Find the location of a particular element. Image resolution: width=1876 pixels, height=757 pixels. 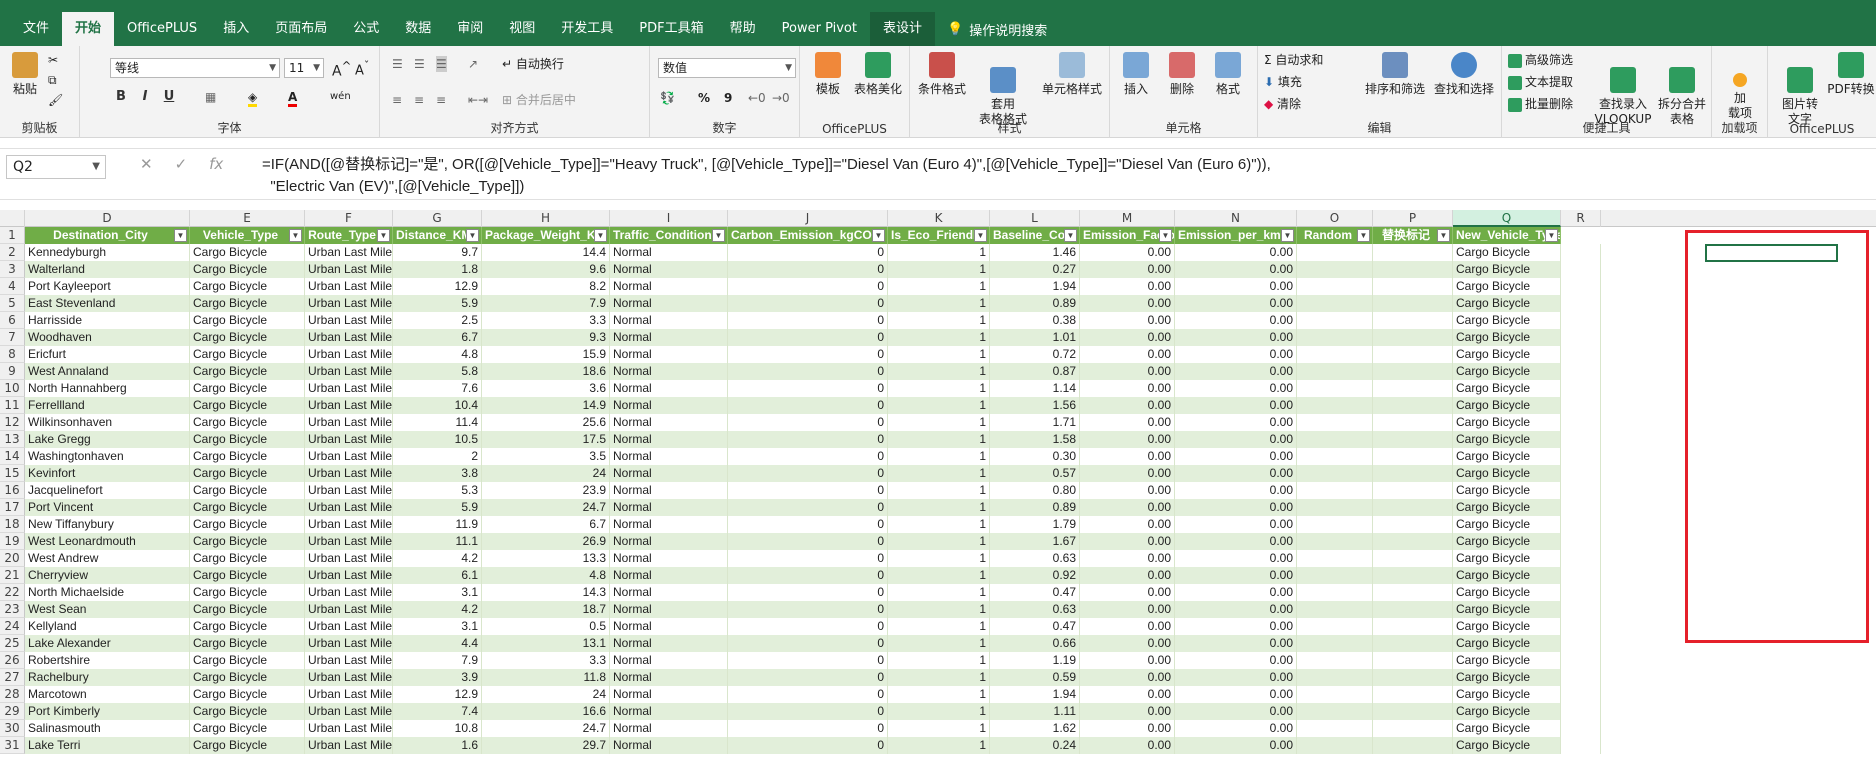

row-header: 15 is located at coordinates (12, 473).